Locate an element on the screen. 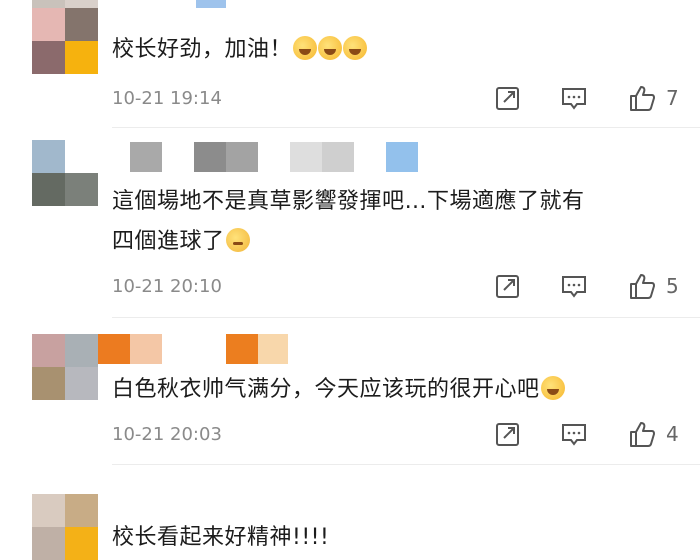  comment-text: 校长看起来好精神!!!! is located at coordinates (220, 538).